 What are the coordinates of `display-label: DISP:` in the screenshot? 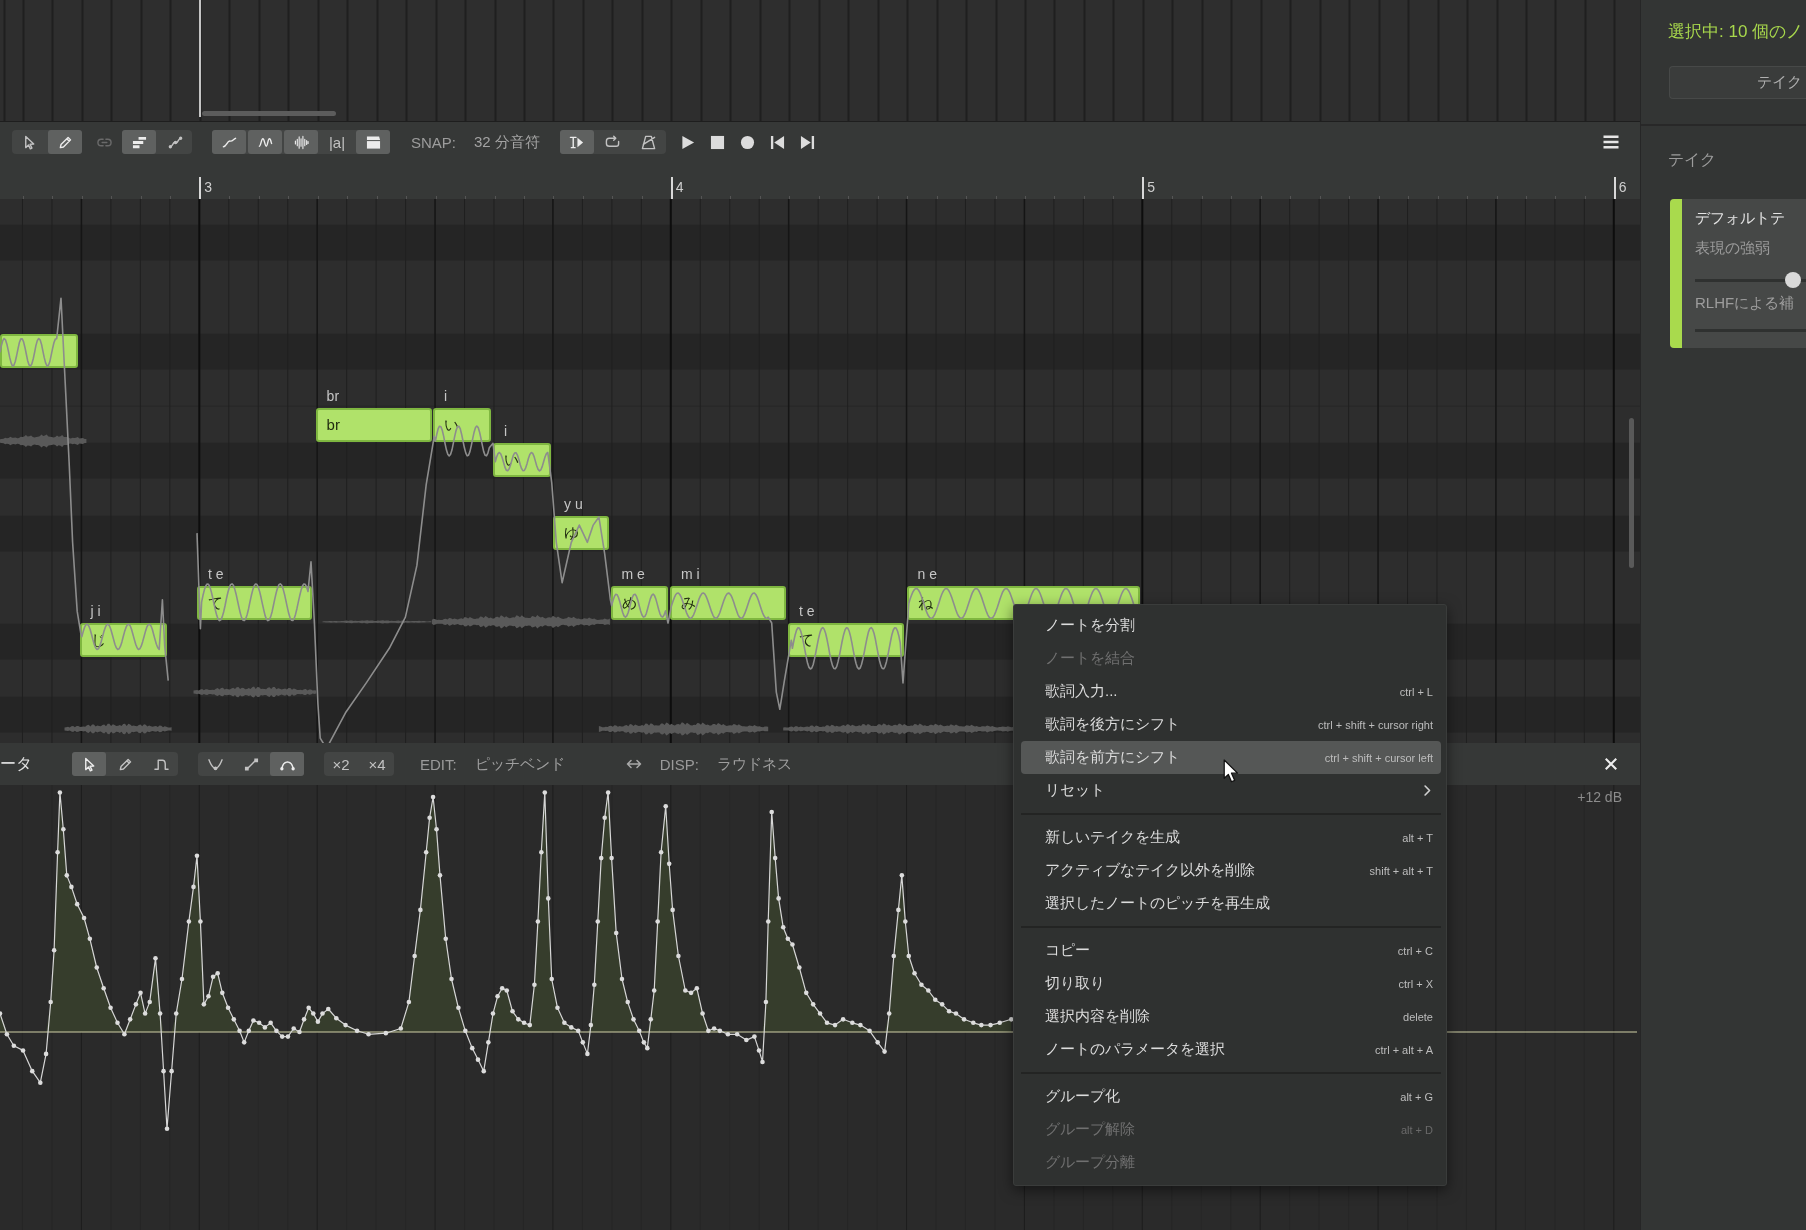 It's located at (679, 764).